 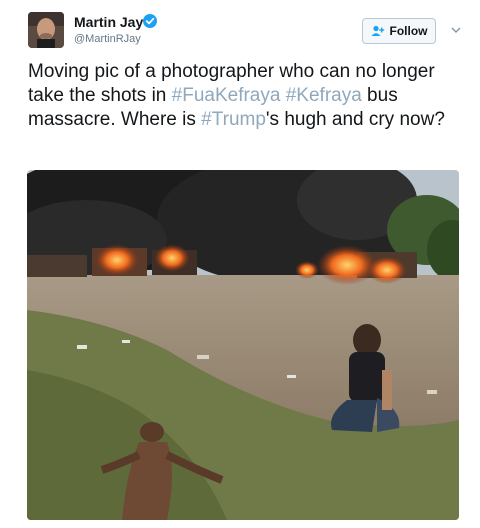 I want to click on follow-button: Follow, so click(x=399, y=31).